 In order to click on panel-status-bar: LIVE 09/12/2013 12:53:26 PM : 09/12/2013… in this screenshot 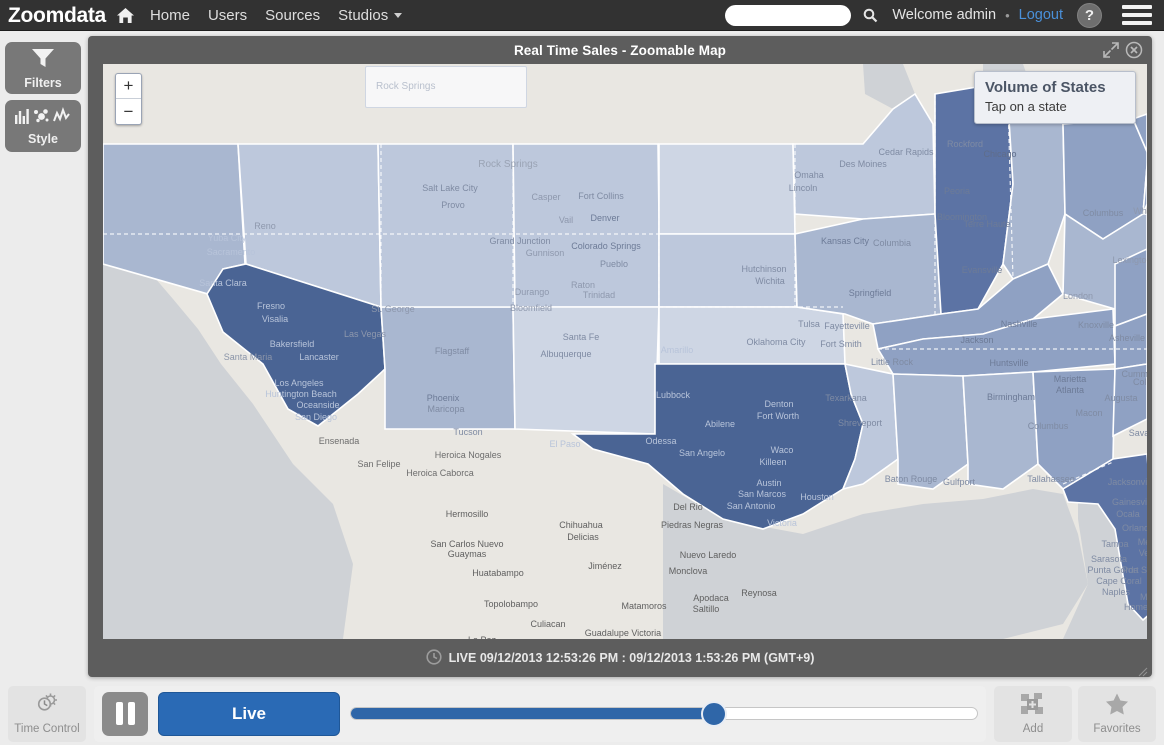, I will do `click(620, 658)`.